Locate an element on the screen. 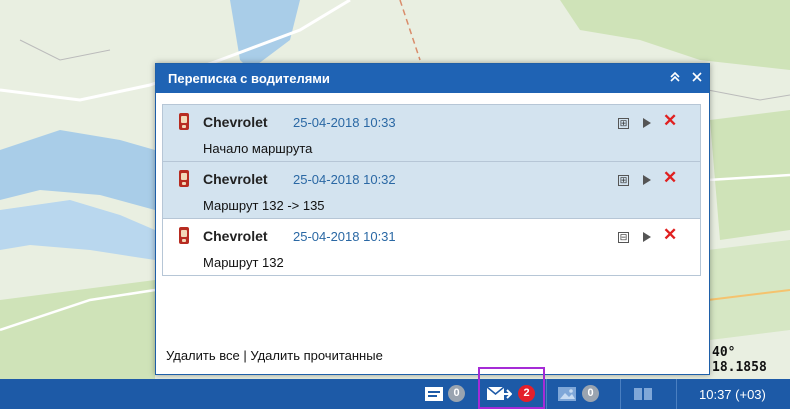  dialog-title: Переписка с водителями is located at coordinates (249, 78).